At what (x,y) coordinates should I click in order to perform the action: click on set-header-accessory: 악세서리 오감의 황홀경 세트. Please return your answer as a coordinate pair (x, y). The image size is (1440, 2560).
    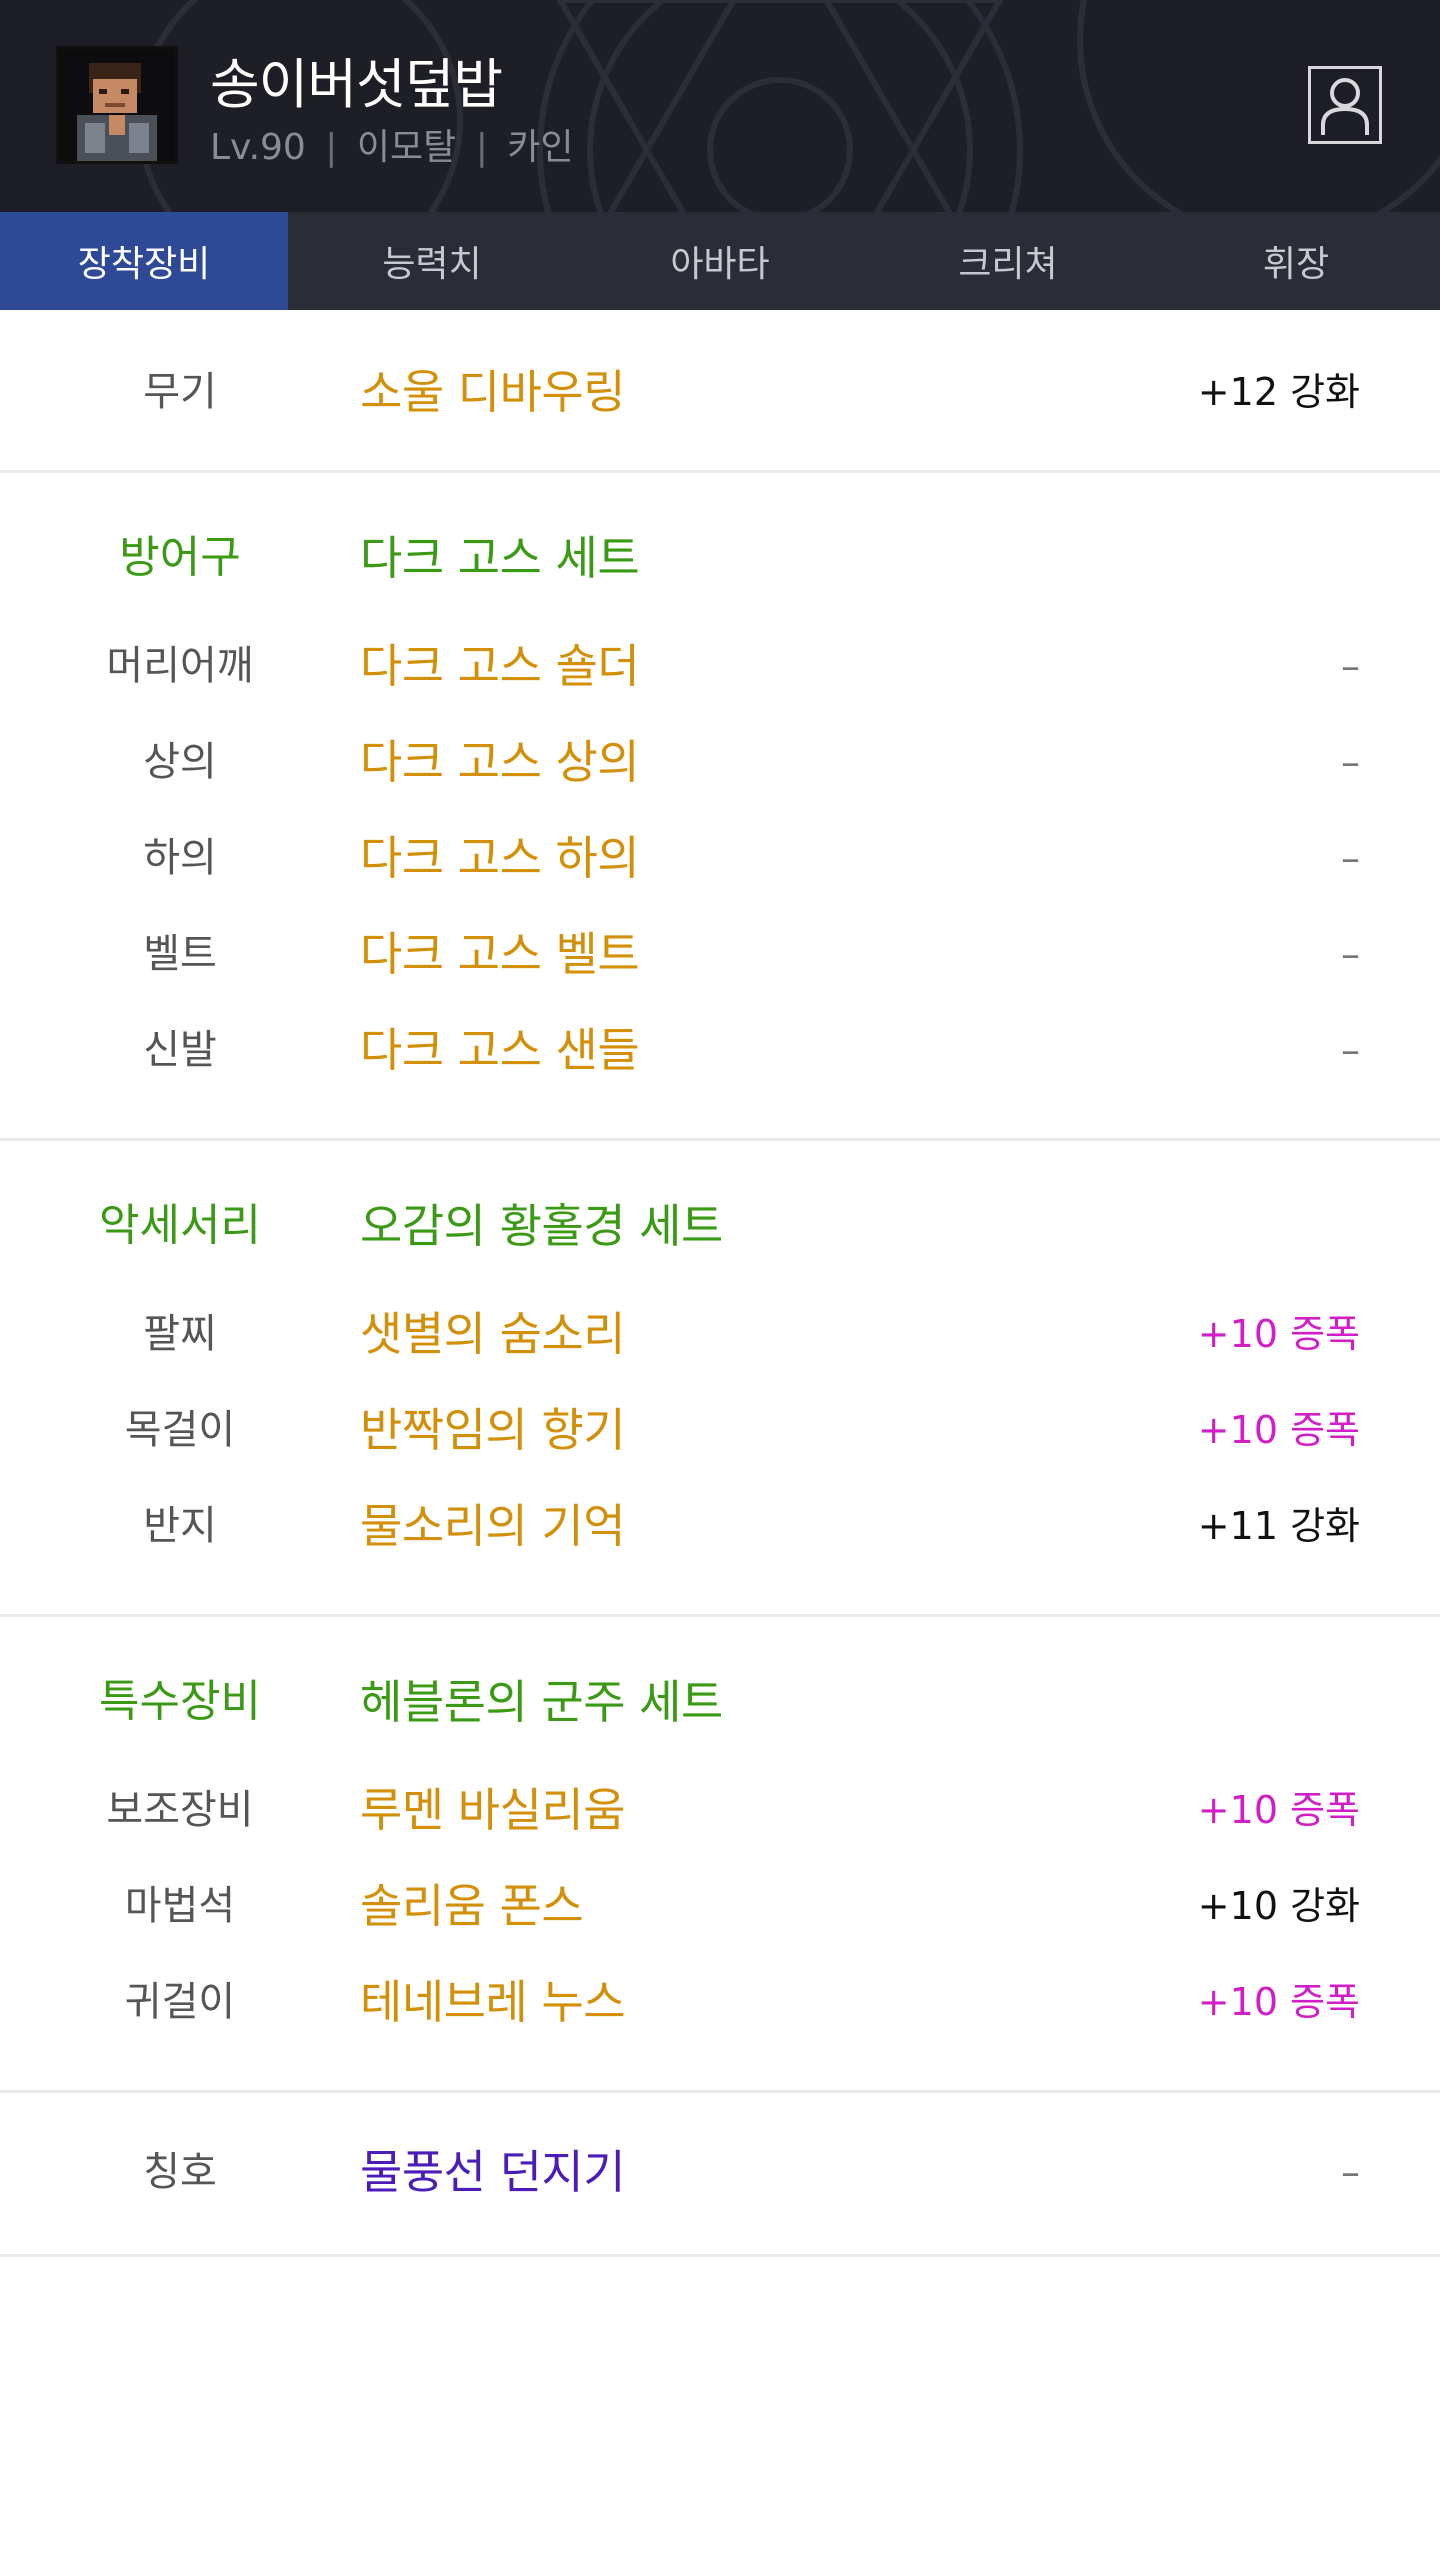
    Looking at the image, I should click on (720, 1226).